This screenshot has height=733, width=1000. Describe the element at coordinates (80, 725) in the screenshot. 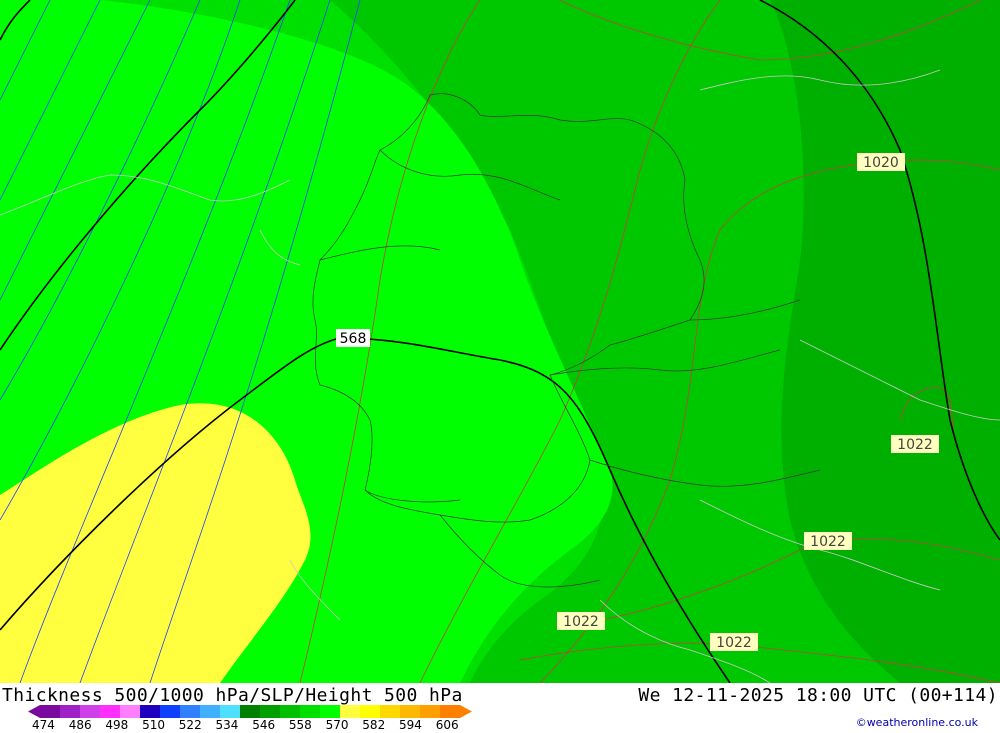

I see `legend-label: 486` at that location.